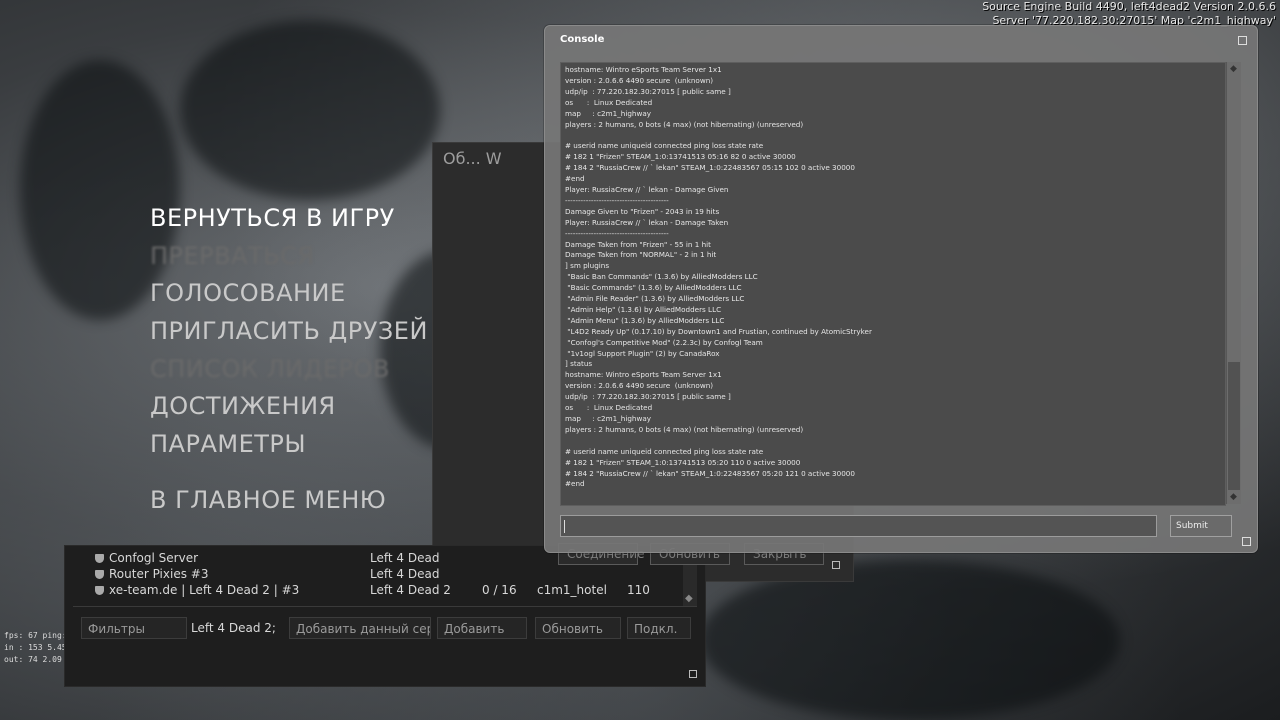 The height and width of the screenshot is (720, 1280). What do you see at coordinates (572, 590) in the screenshot?
I see `server-map: c1m1_hotel` at bounding box center [572, 590].